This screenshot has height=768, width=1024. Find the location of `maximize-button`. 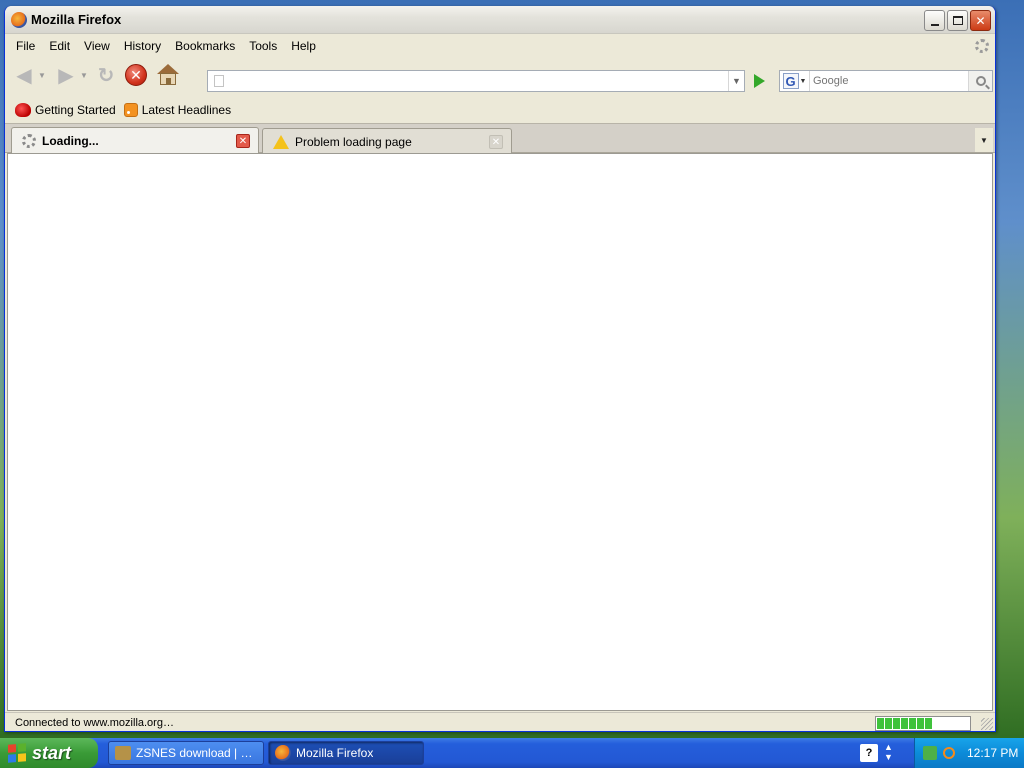

maximize-button is located at coordinates (957, 20).